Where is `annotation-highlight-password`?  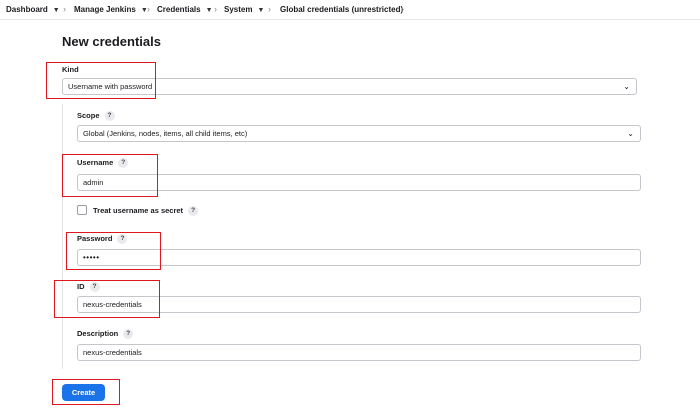
annotation-highlight-password is located at coordinates (113, 251).